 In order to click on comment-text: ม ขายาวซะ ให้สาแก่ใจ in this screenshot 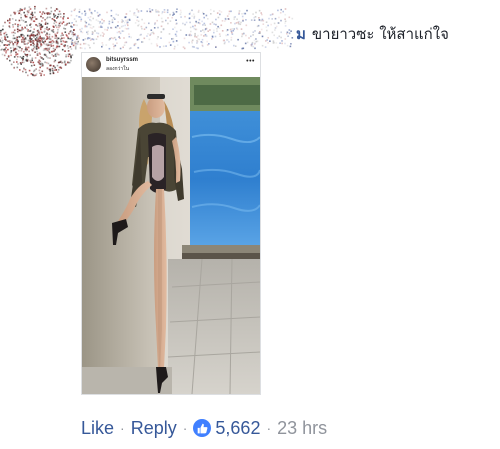, I will do `click(372, 34)`.